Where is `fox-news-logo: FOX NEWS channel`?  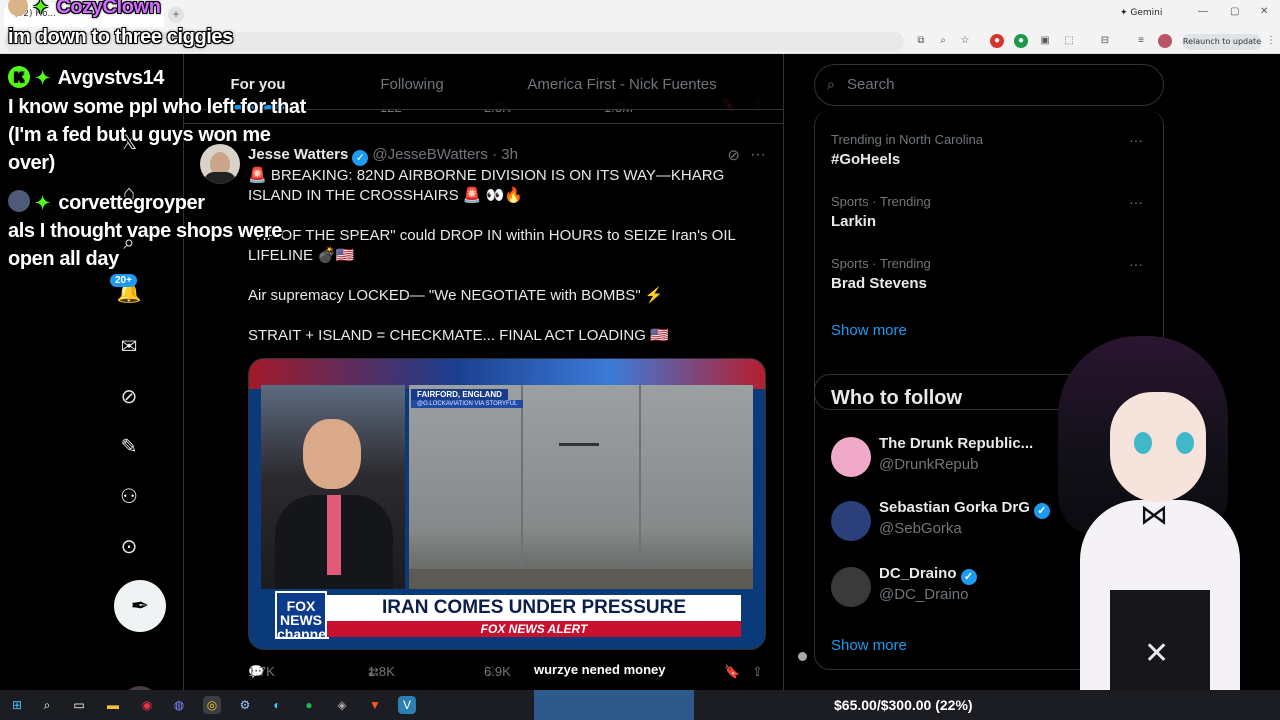
fox-news-logo: FOX NEWS channel is located at coordinates (302, 616).